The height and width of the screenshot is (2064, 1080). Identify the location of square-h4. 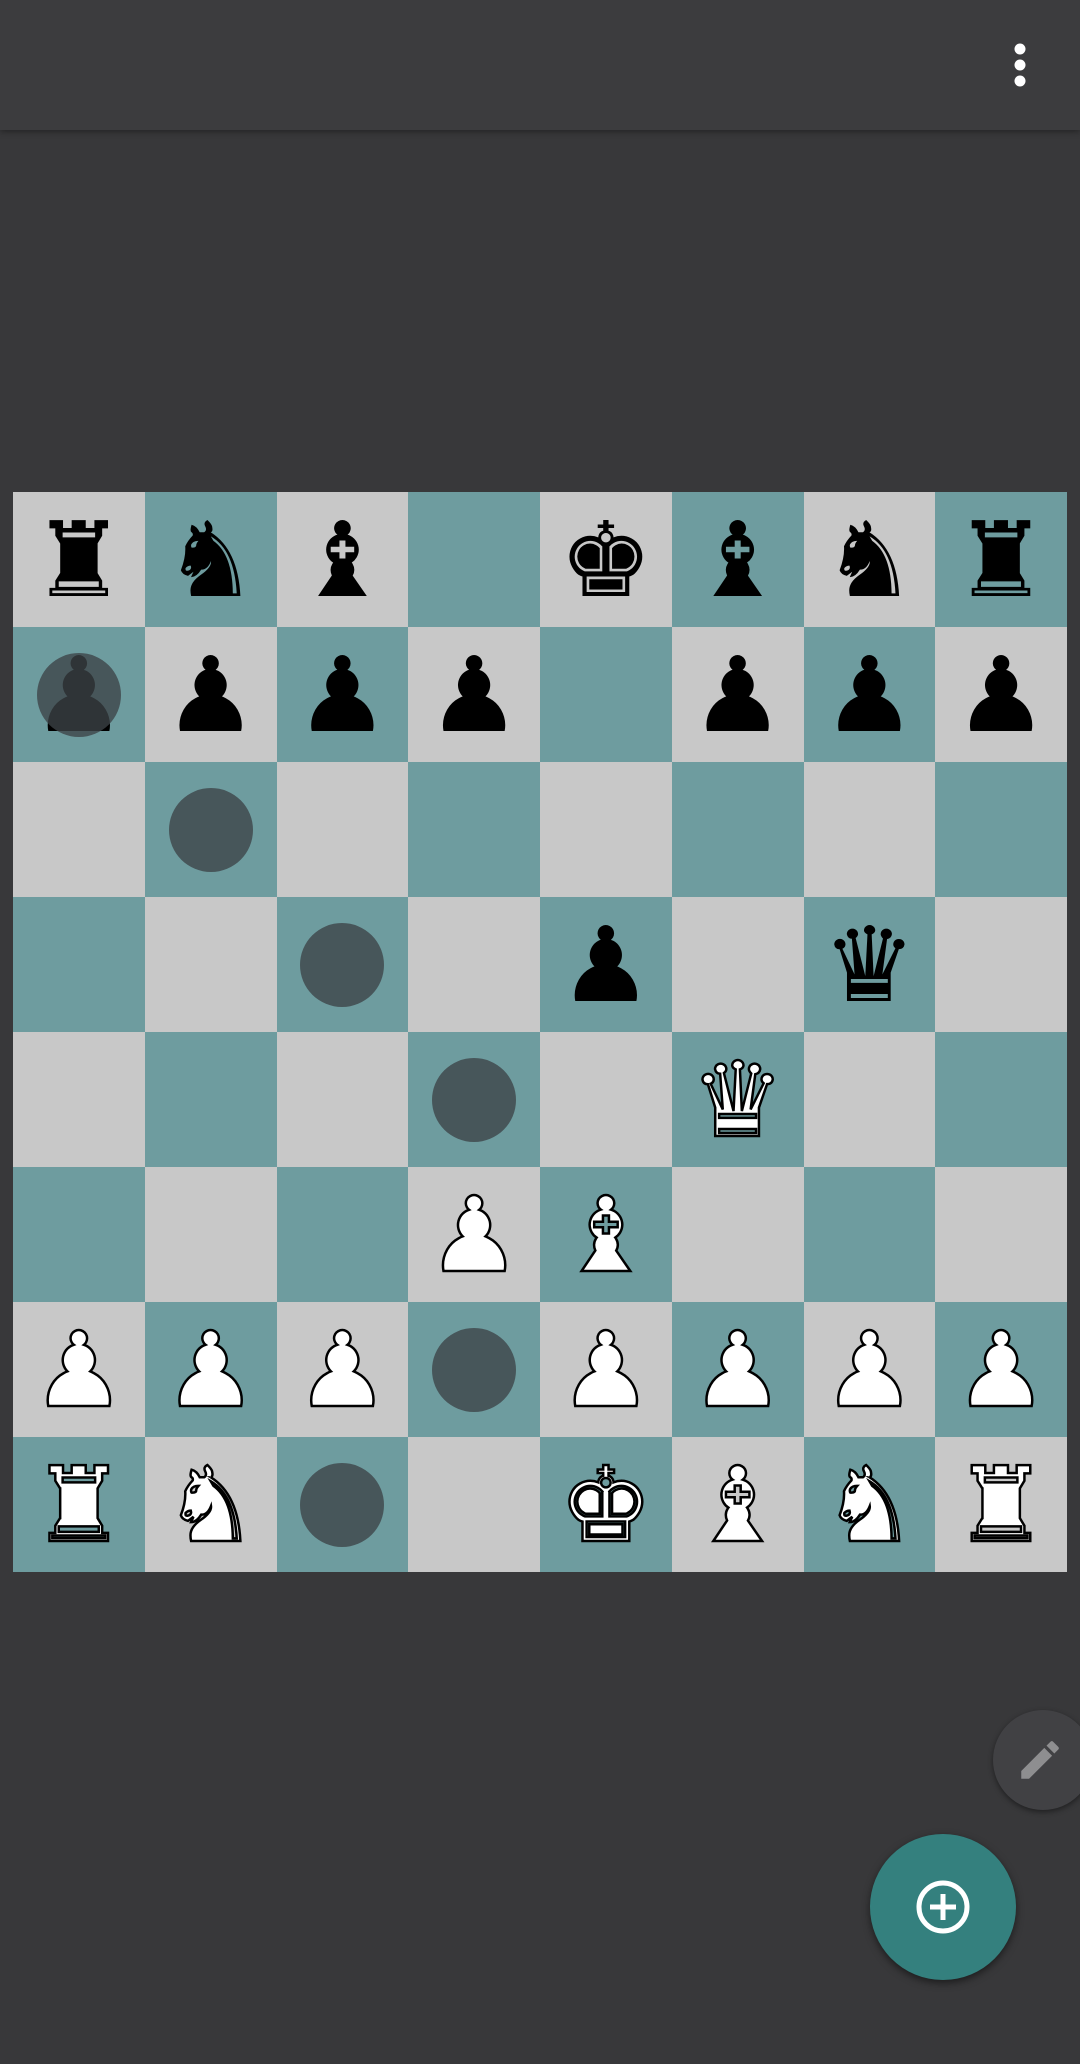
(1001, 1099).